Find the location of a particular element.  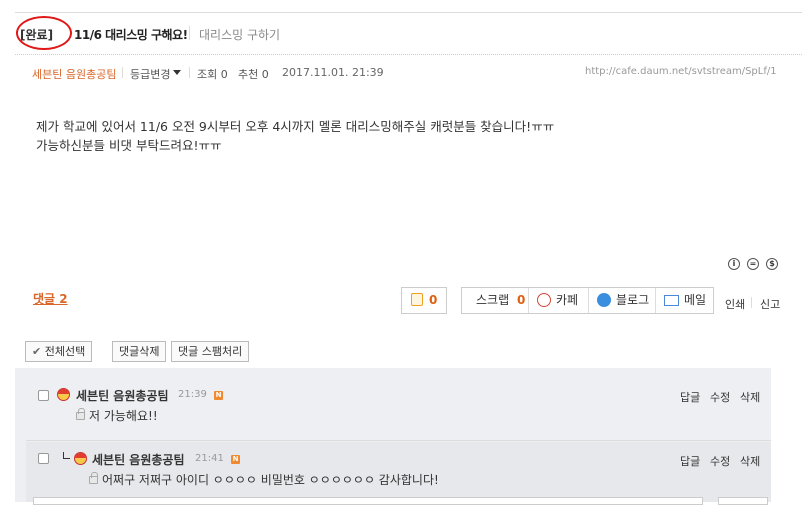

title-dotted-divider is located at coordinates (408, 54).